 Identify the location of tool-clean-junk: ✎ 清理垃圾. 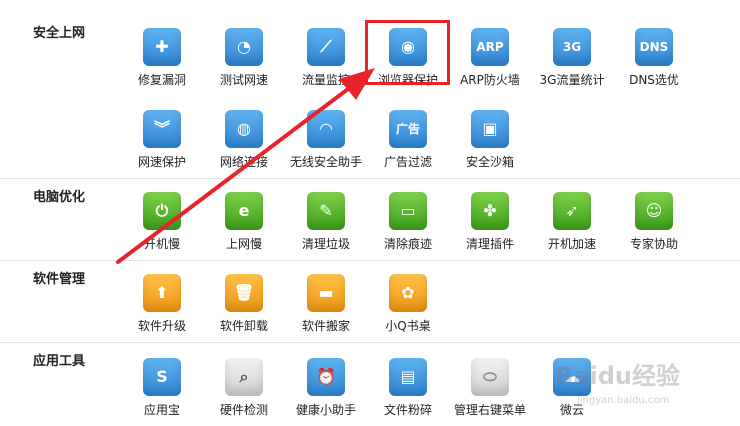
(326, 223).